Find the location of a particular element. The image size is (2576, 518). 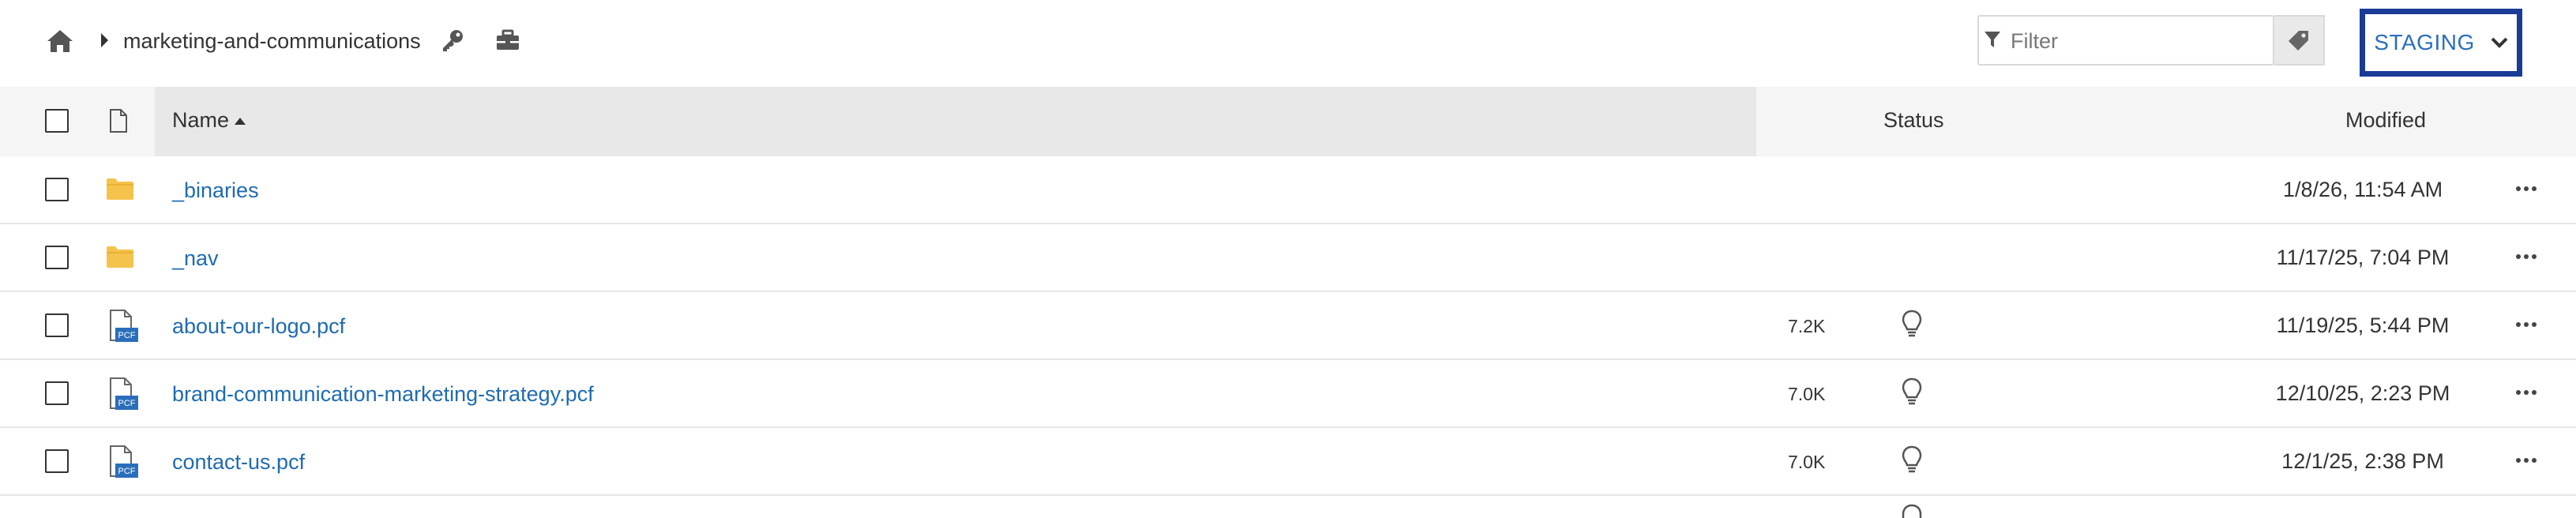

file-name-link: _binaries is located at coordinates (215, 190).